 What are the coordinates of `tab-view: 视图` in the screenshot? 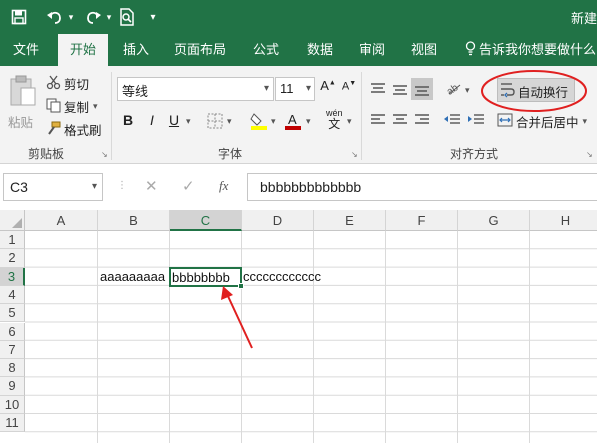 It's located at (424, 50).